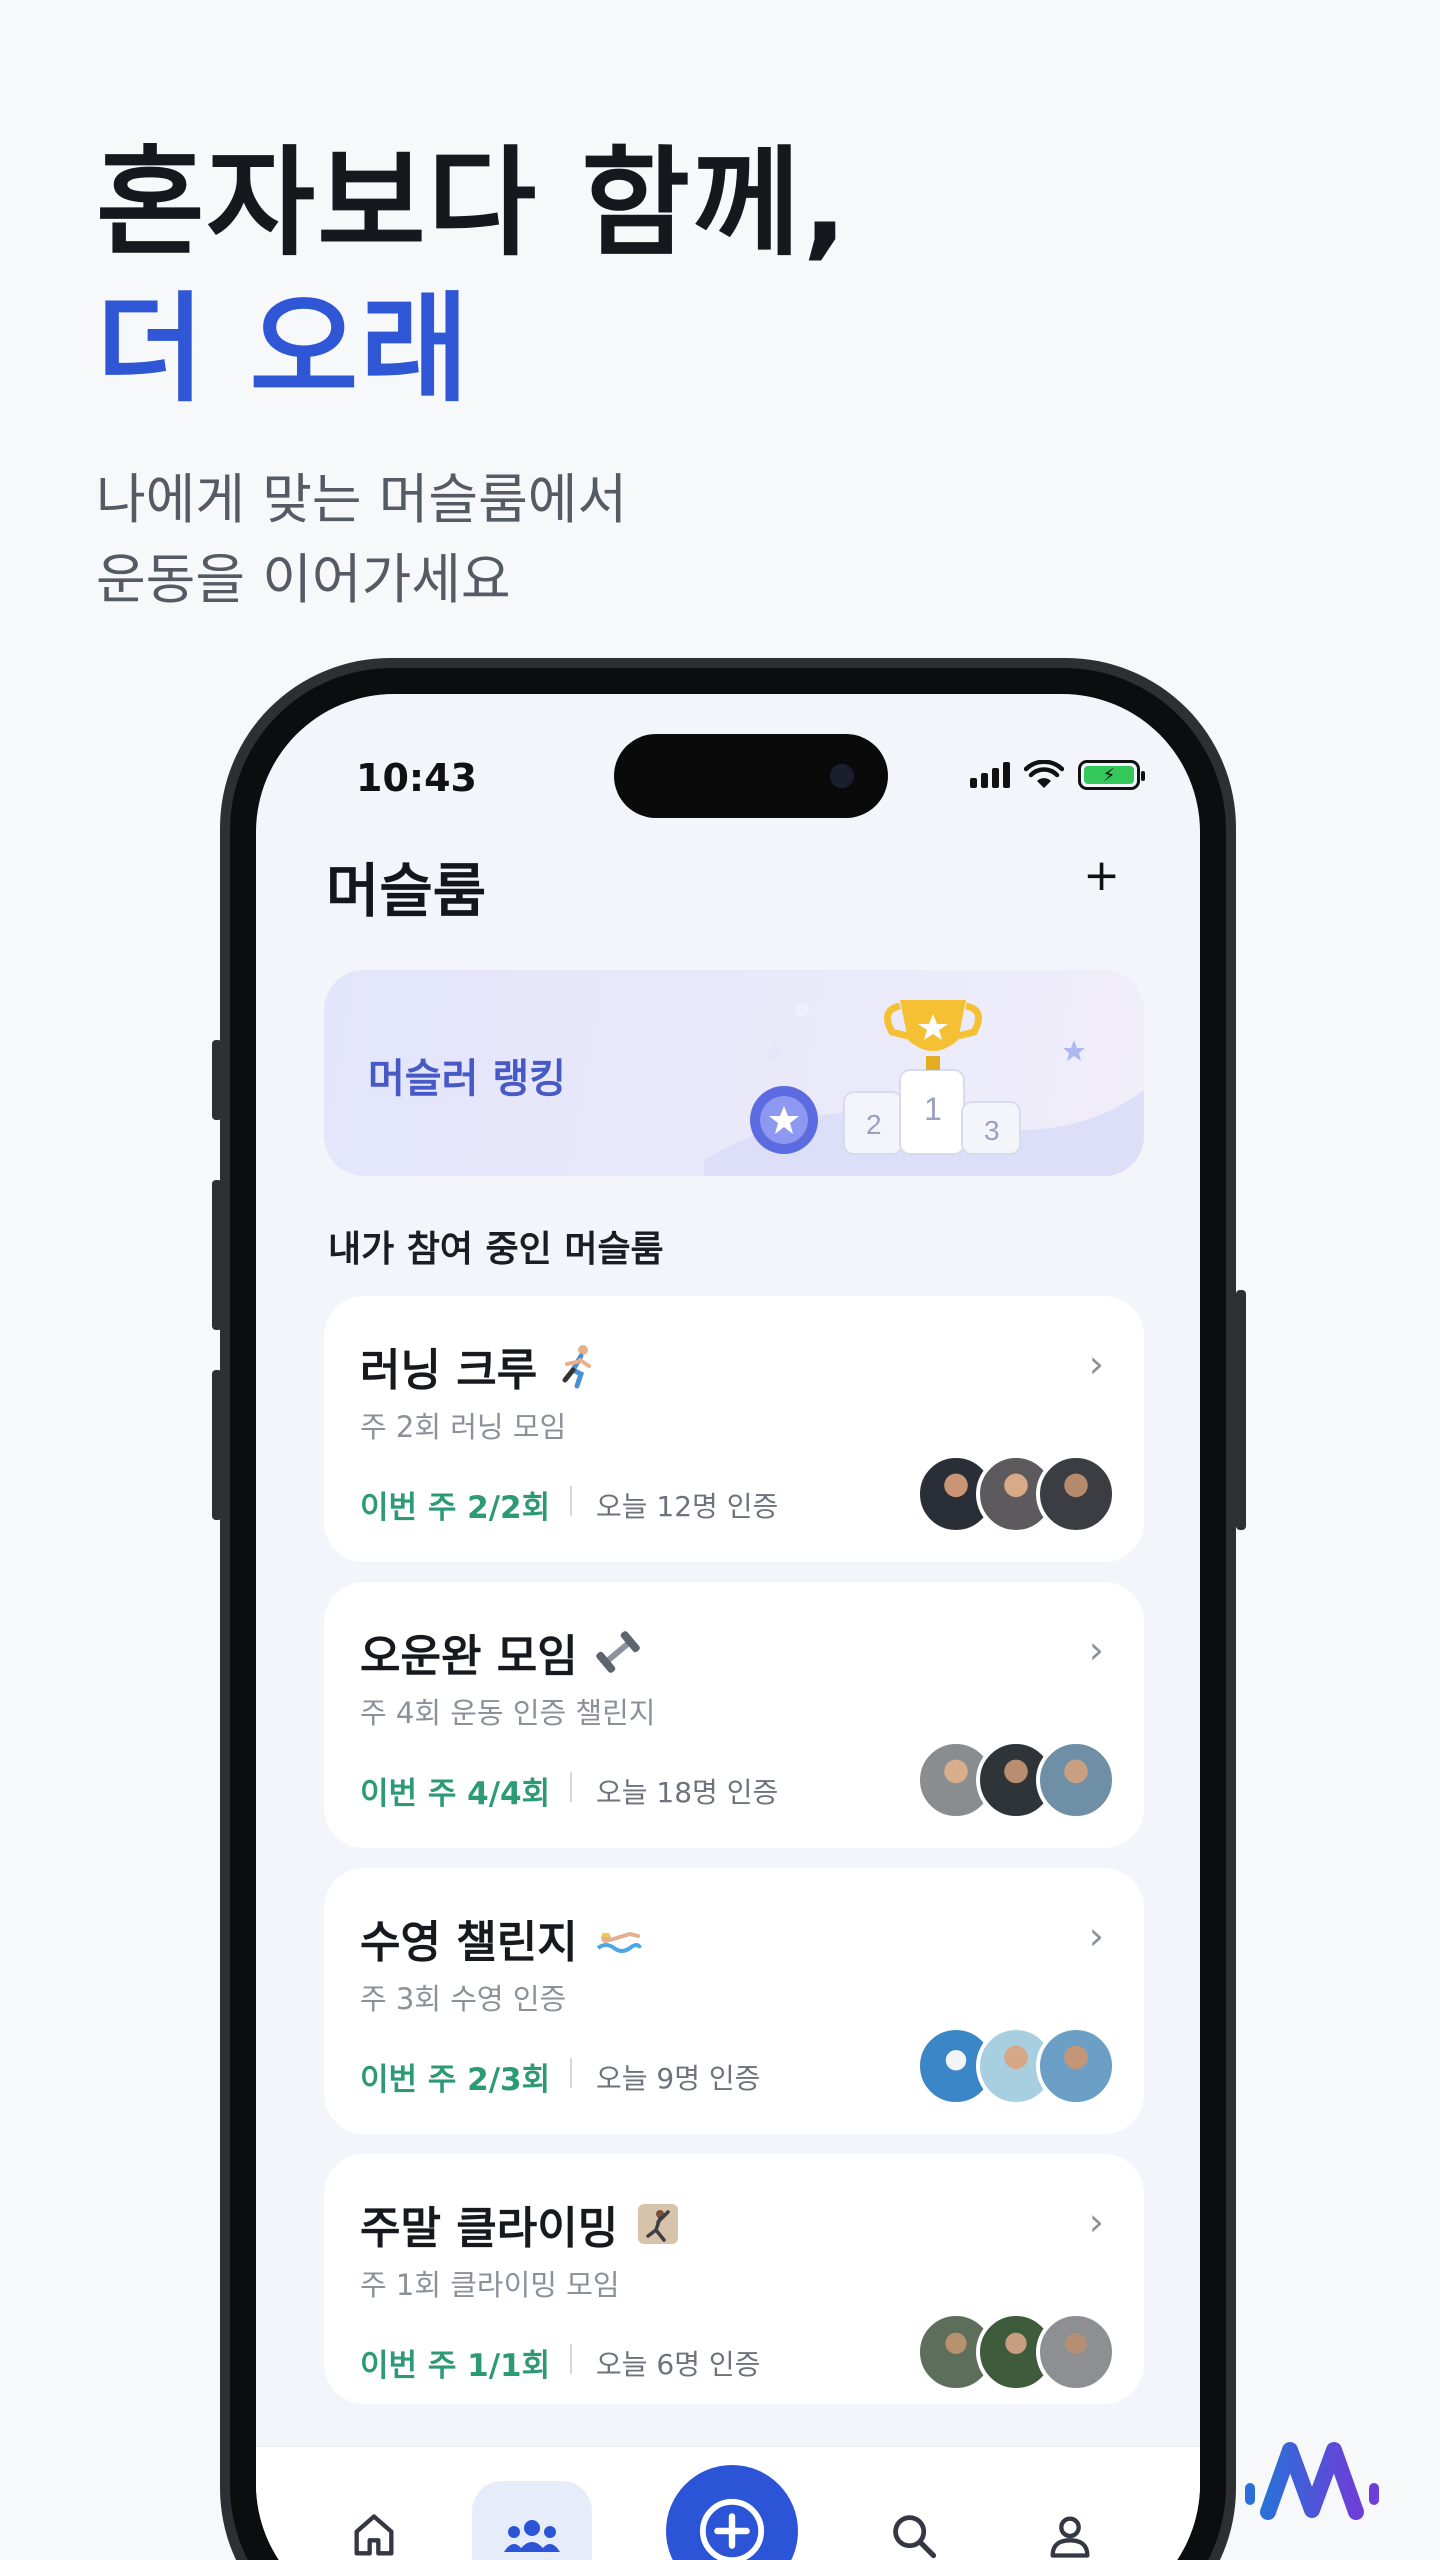  What do you see at coordinates (469, 1656) in the screenshot?
I see `room-title: 오운완 모임` at bounding box center [469, 1656].